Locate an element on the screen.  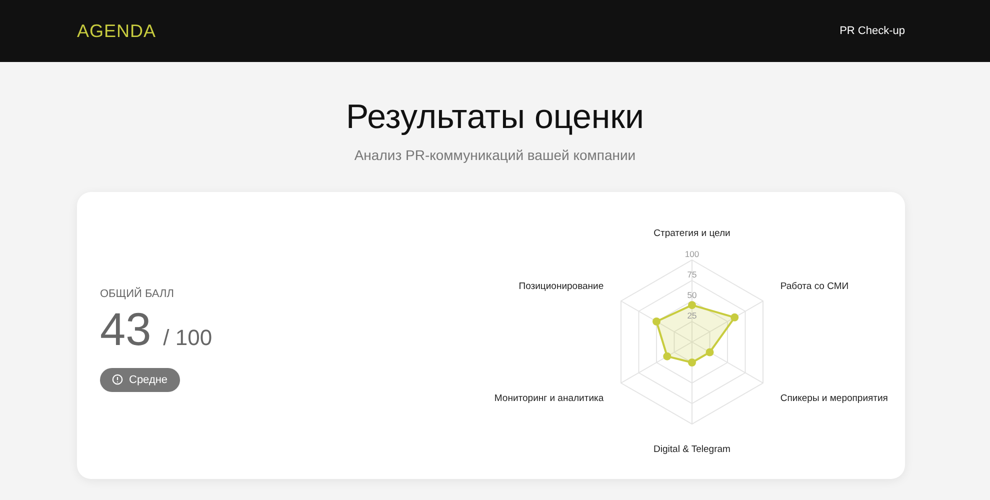
tick-label: 100 is located at coordinates (692, 253).